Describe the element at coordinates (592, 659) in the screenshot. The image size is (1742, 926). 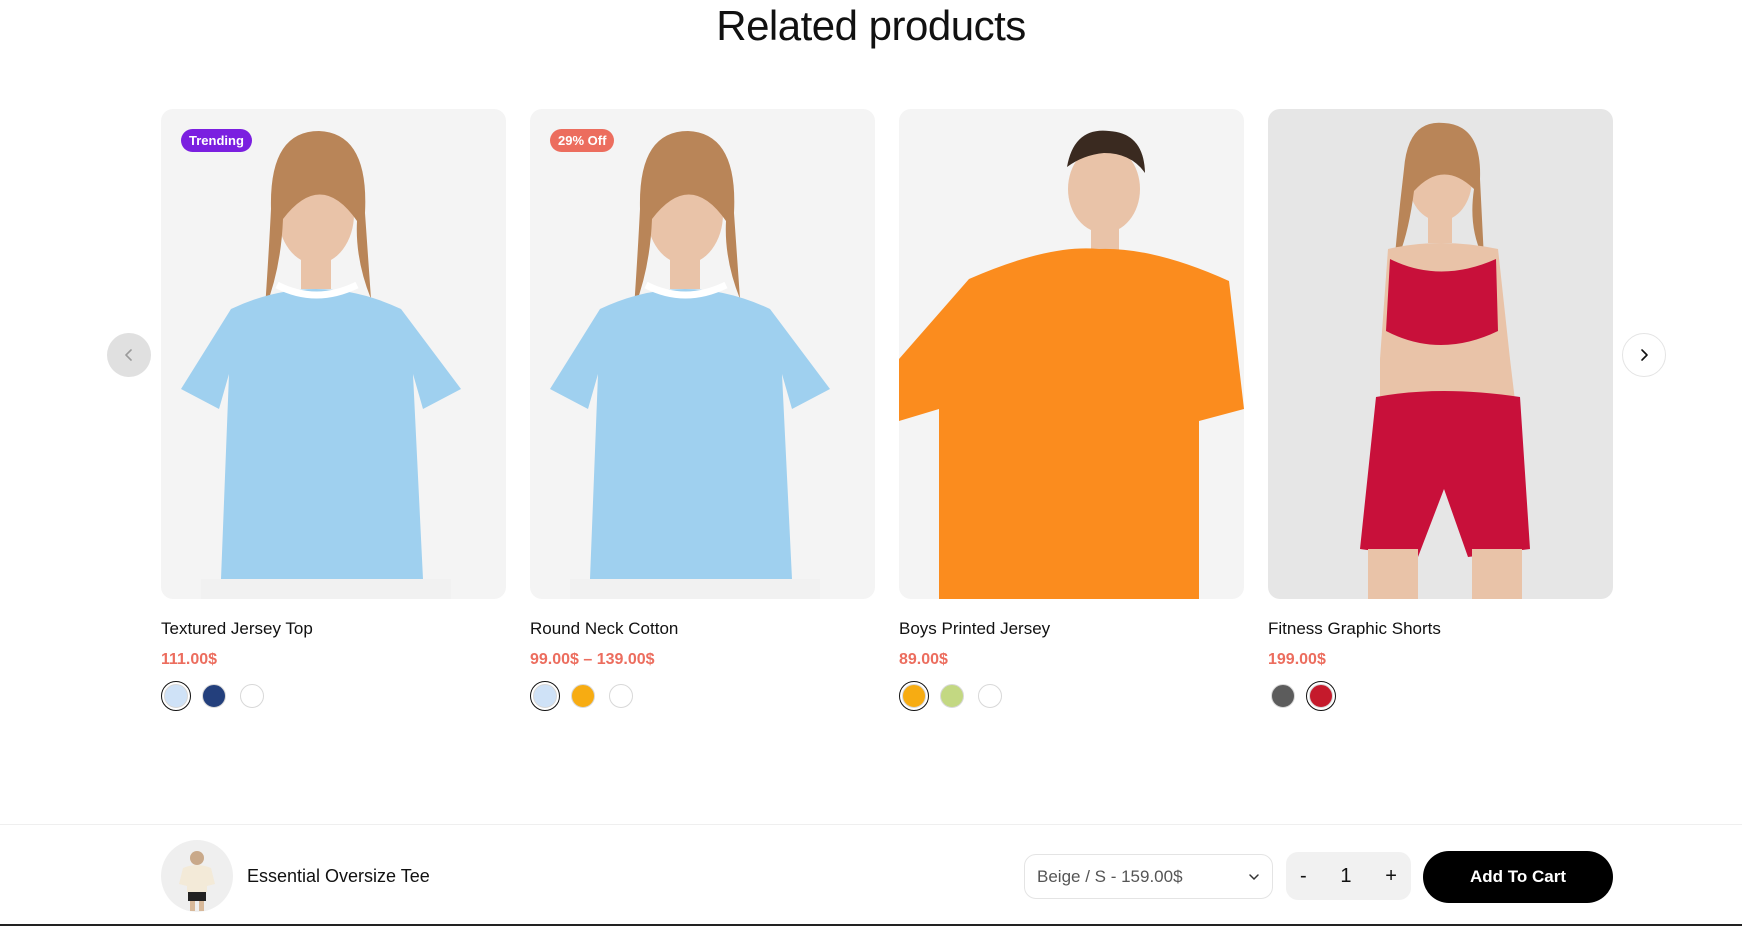
I see `product-price: 99.00$ – 139.00$` at that location.